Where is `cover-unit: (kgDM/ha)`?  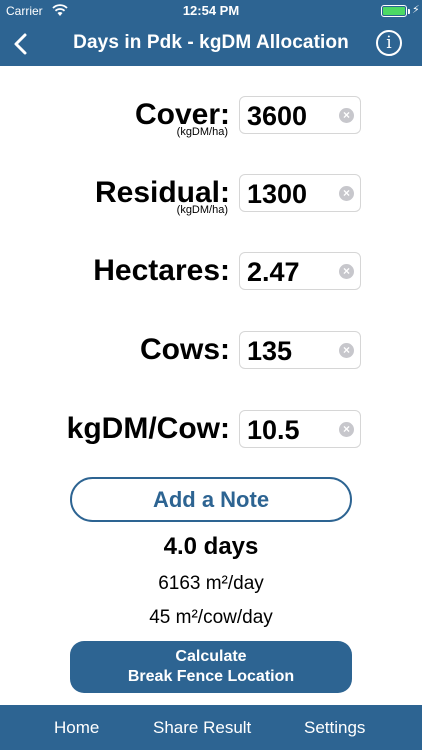 cover-unit: (kgDM/ha) is located at coordinates (202, 132).